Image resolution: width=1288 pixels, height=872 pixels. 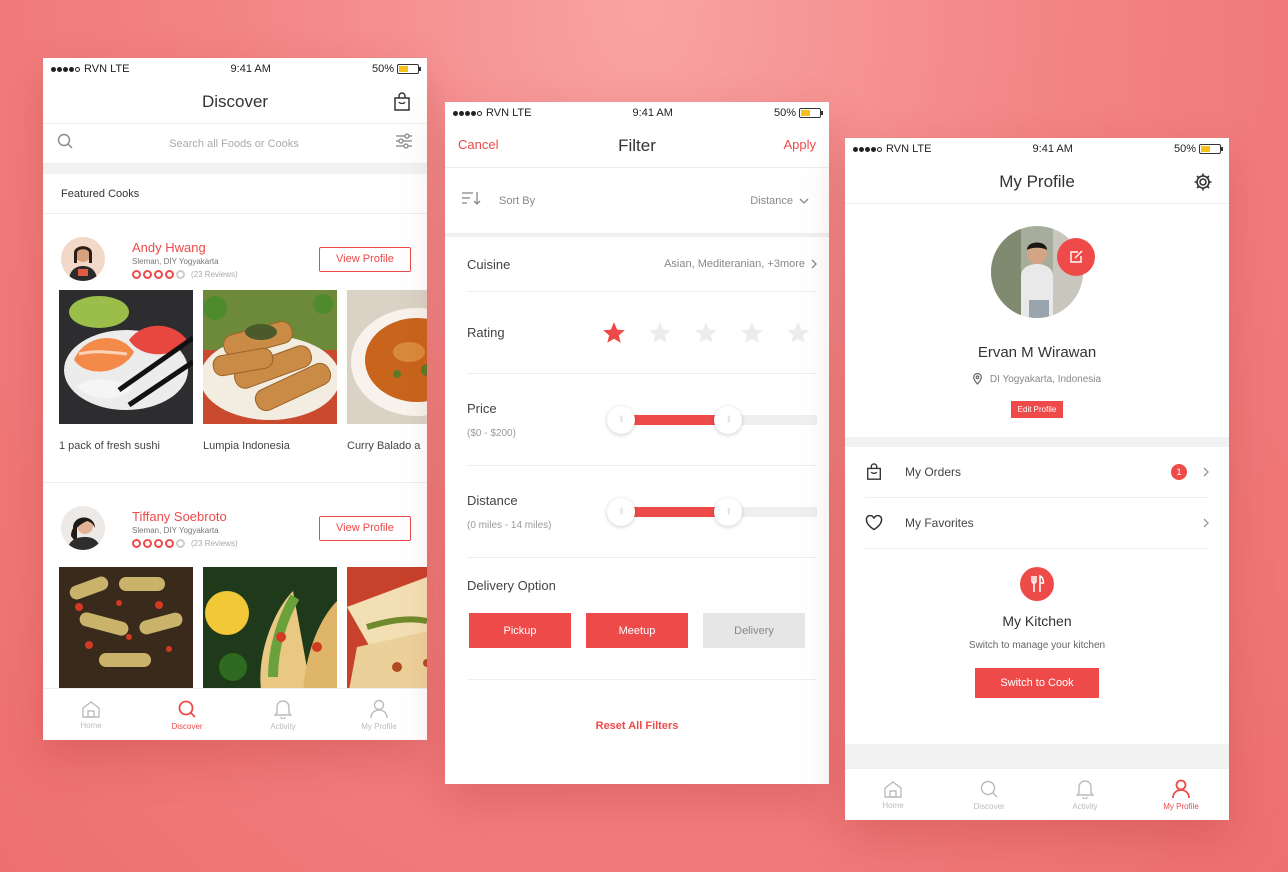 I want to click on search-bar: Search all Foods or Cooks, so click(x=235, y=144).